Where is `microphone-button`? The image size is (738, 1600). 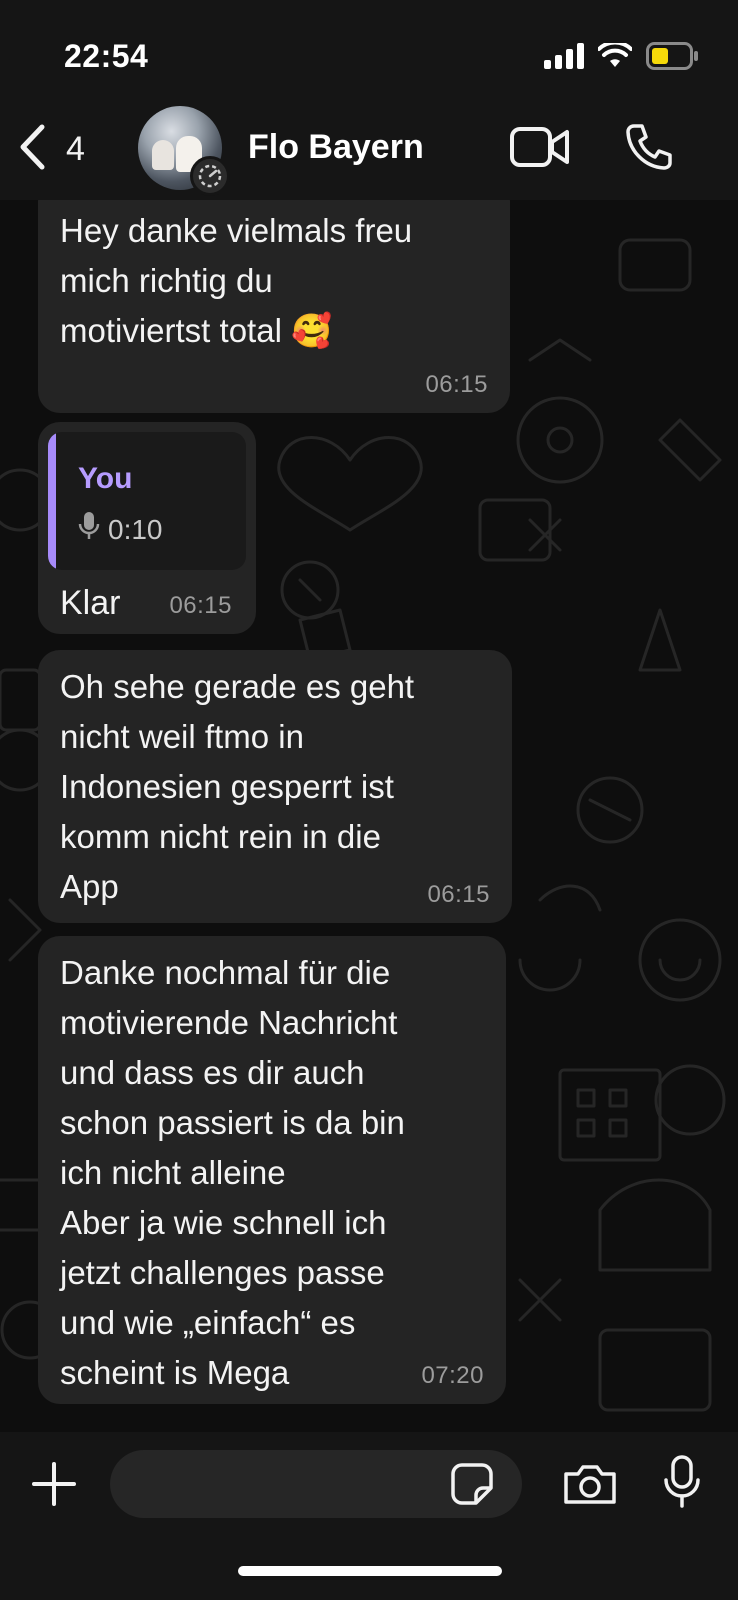 microphone-button is located at coordinates (682, 1484).